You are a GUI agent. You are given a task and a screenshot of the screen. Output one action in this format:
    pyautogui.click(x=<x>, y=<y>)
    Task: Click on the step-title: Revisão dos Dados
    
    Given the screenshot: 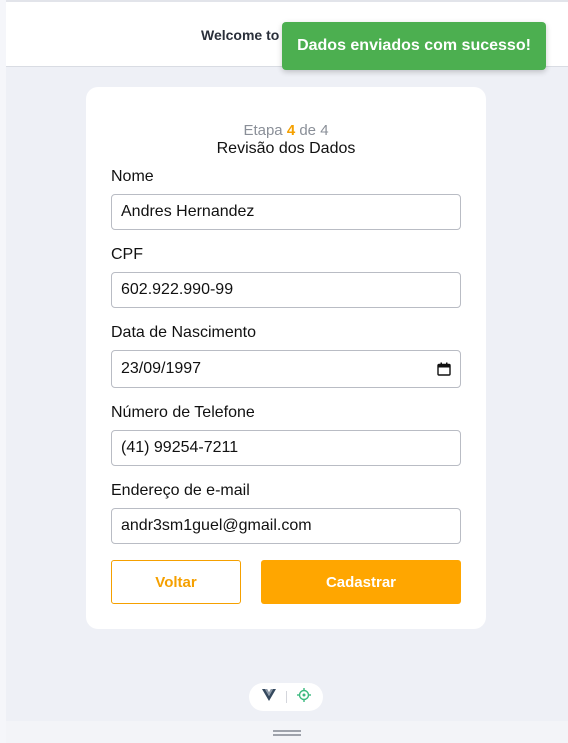 What is the action you would take?
    pyautogui.click(x=286, y=148)
    